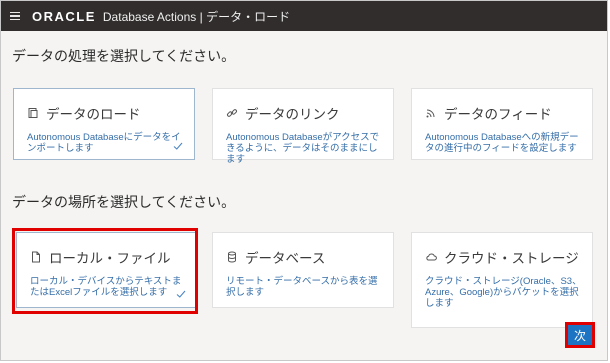  I want to click on check-icon, so click(178, 146).